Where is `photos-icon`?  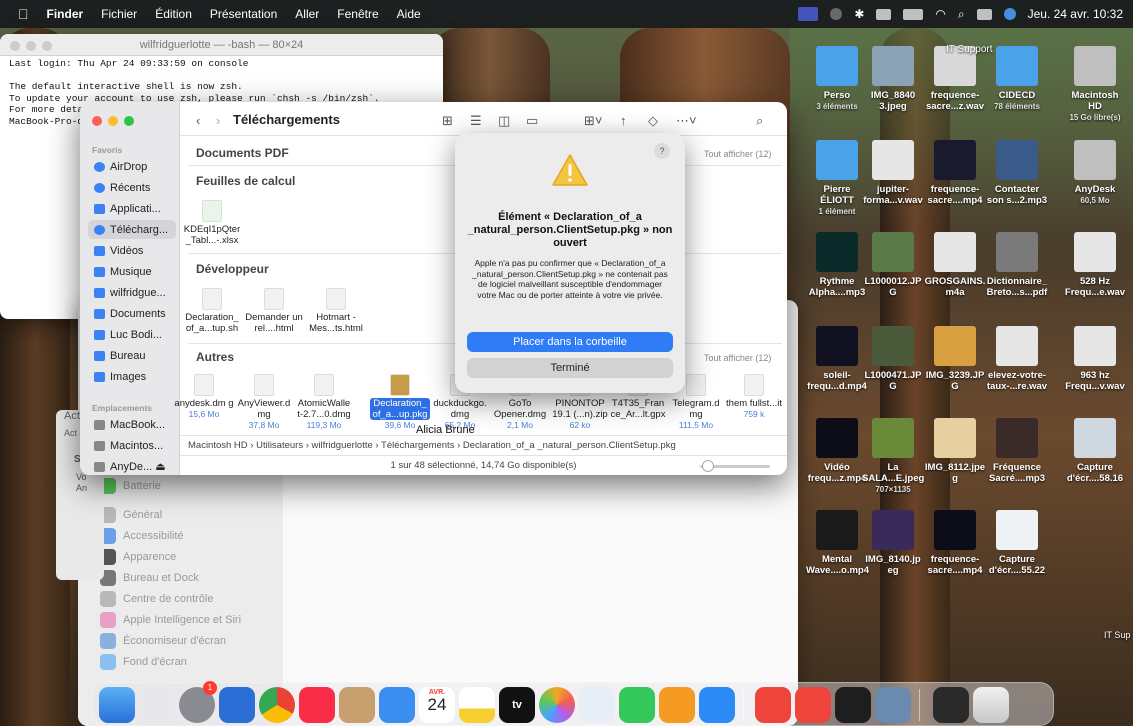
photos-icon is located at coordinates (557, 705).